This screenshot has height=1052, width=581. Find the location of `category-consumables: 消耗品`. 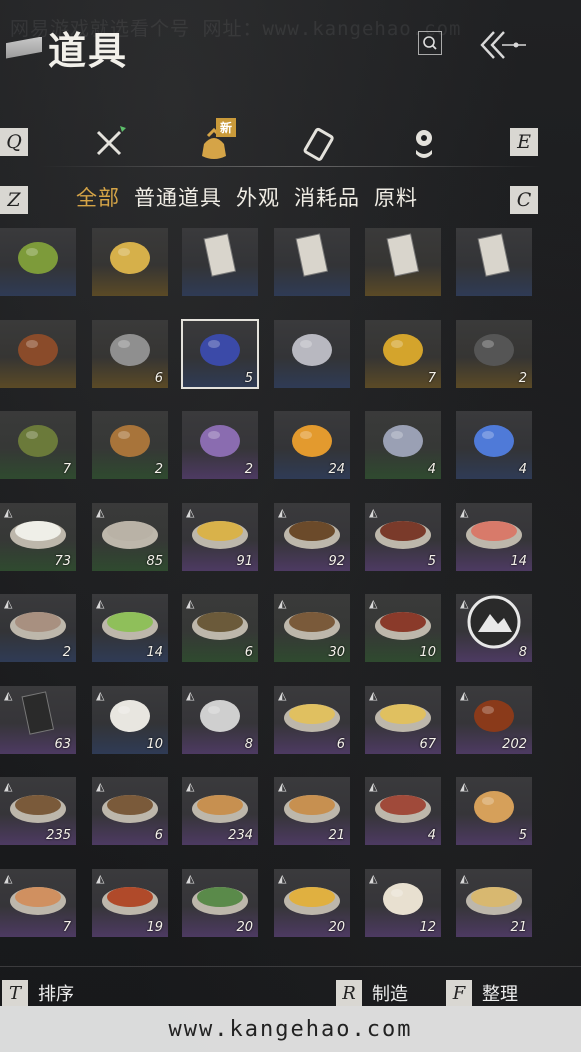

category-consumables: 消耗品 is located at coordinates (327, 197).